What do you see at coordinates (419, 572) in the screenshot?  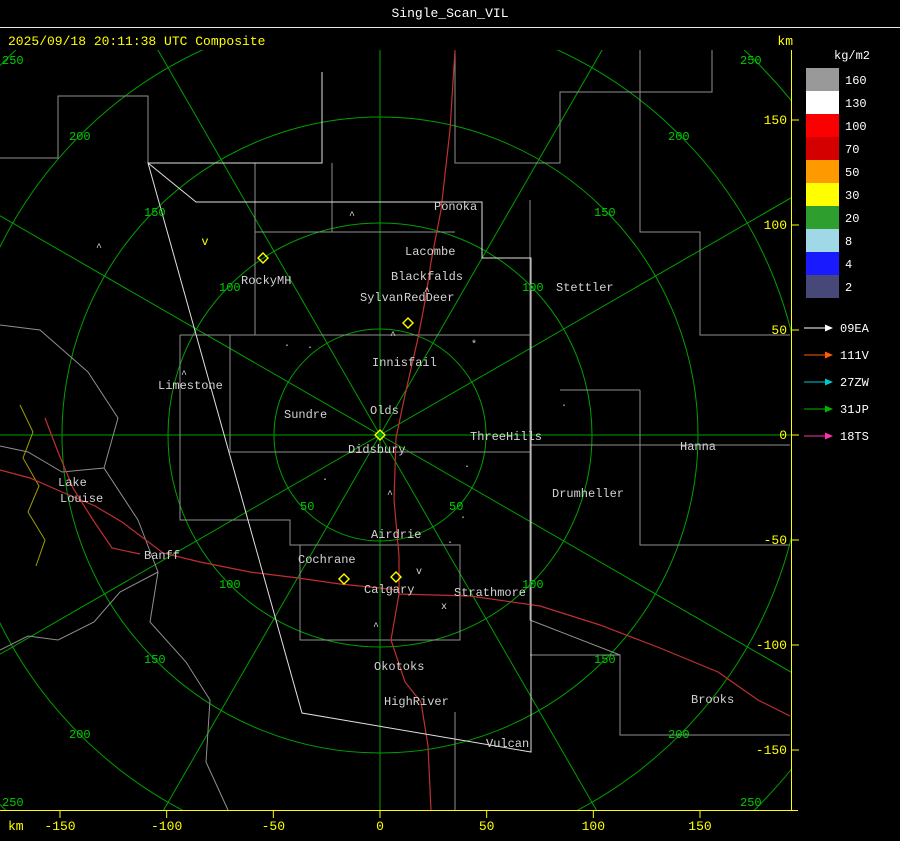 I see `town-marker: v` at bounding box center [419, 572].